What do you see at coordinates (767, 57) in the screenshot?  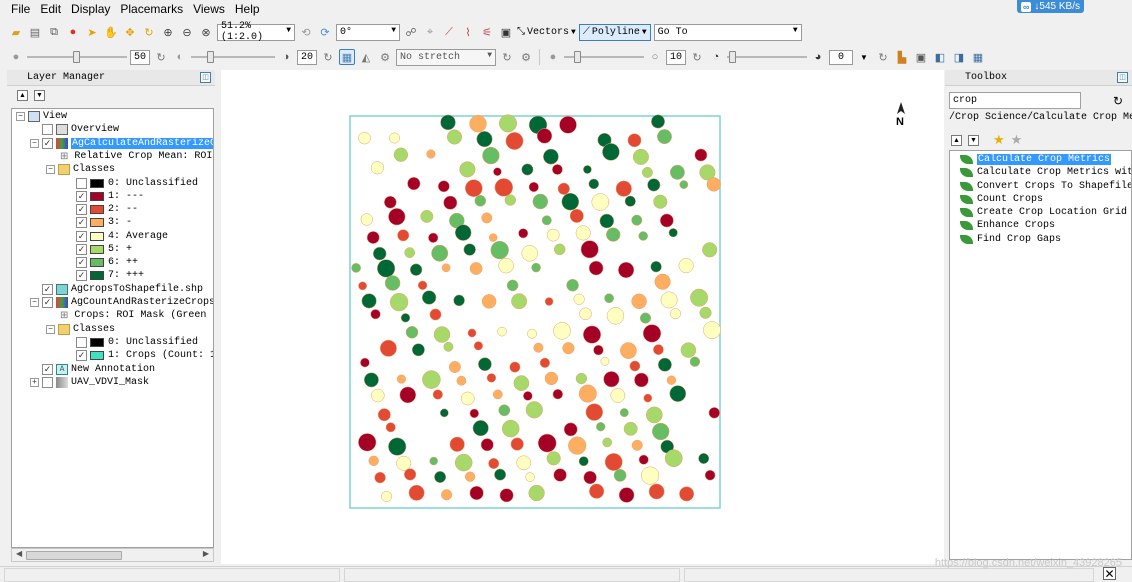 I see `transparency-slider` at bounding box center [767, 57].